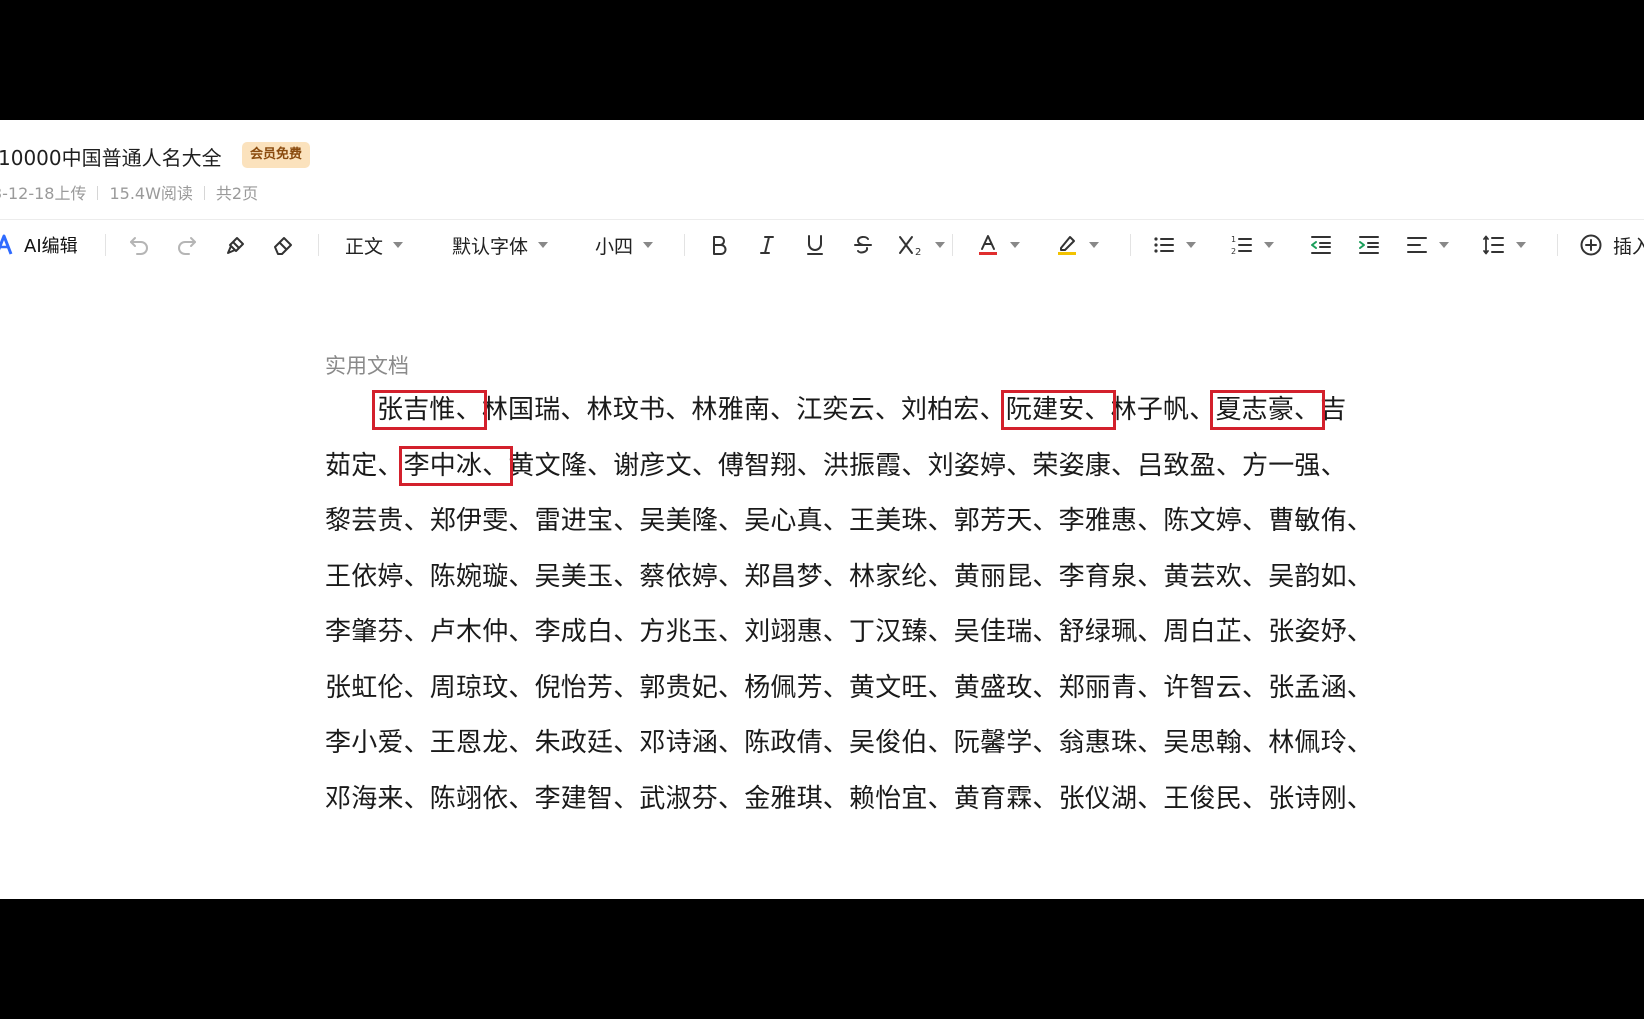 This screenshot has height=1019, width=1644. I want to click on document-meta: 3-12-18上传 15.4W阅读 共2页, so click(129, 192).